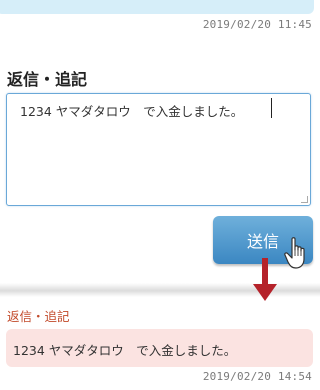  What do you see at coordinates (265, 279) in the screenshot?
I see `down-arrow-icon` at bounding box center [265, 279].